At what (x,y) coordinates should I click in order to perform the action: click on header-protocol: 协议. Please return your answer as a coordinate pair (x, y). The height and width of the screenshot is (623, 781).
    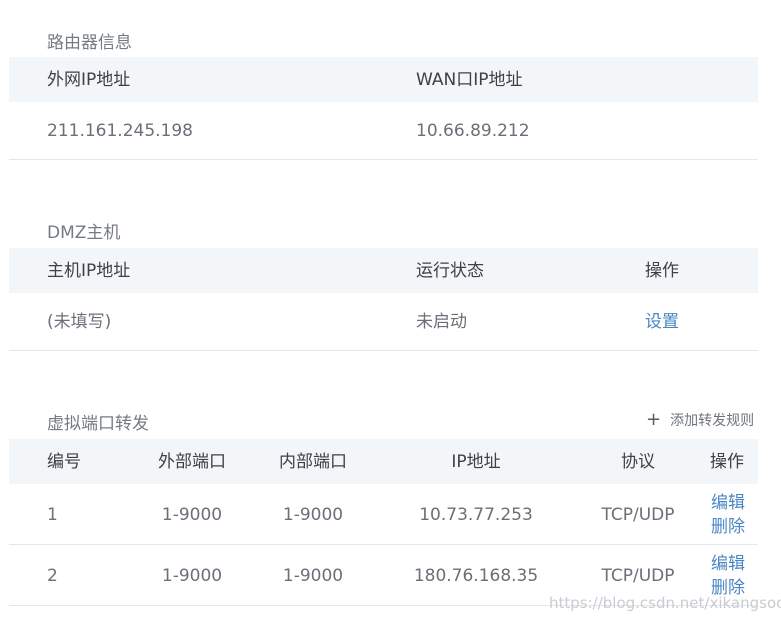
    Looking at the image, I should click on (638, 462).